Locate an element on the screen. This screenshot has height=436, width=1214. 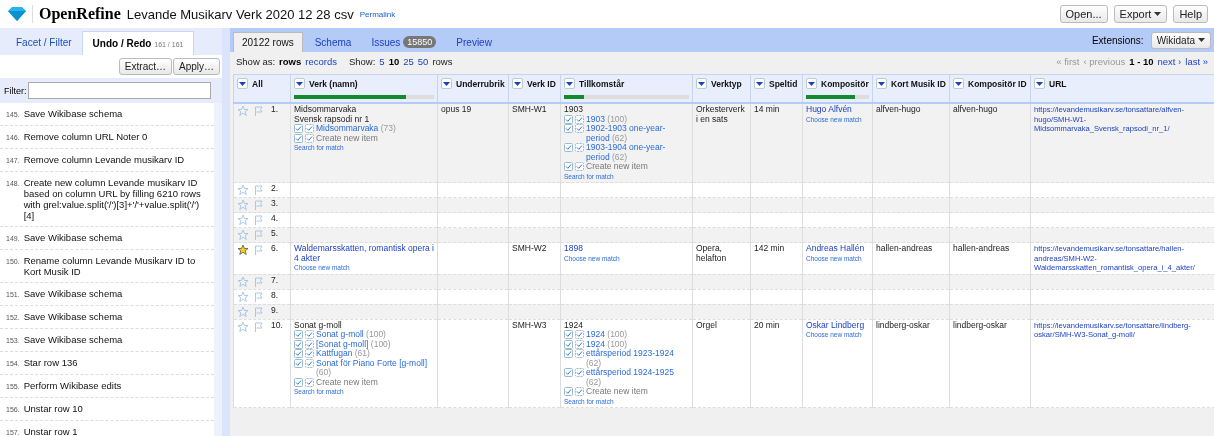
toolbar-button: Export is located at coordinates (1140, 14).